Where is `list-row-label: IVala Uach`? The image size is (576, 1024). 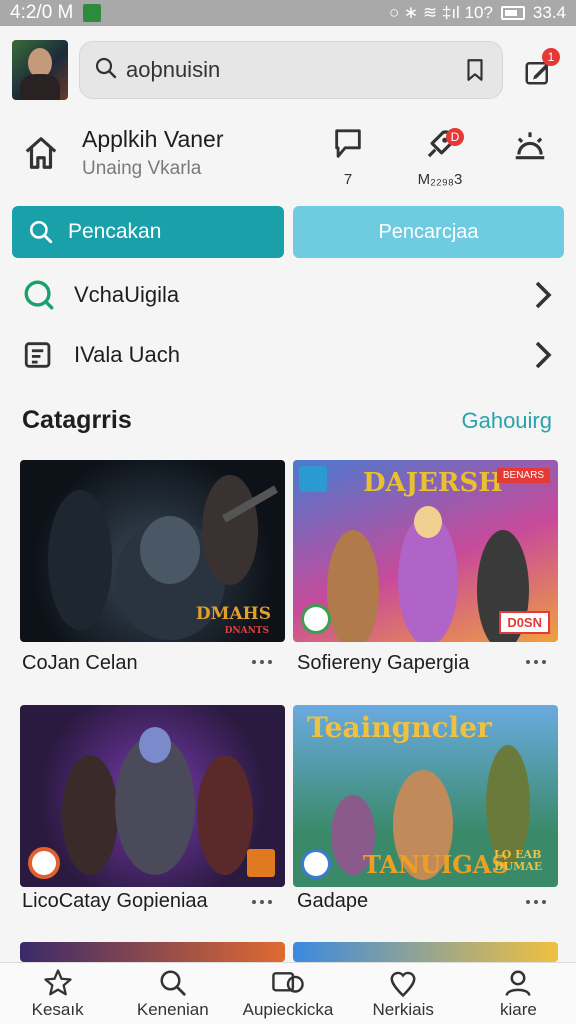 list-row-label: IVala Uach is located at coordinates (127, 354).